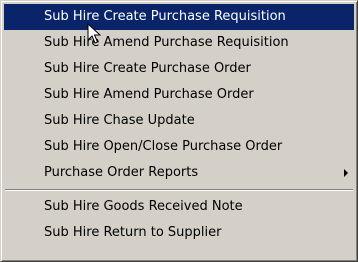 The width and height of the screenshot is (358, 262). I want to click on menu-item-amend-purchase-order: Sub Hire Amend Purchase Order, so click(179, 95).